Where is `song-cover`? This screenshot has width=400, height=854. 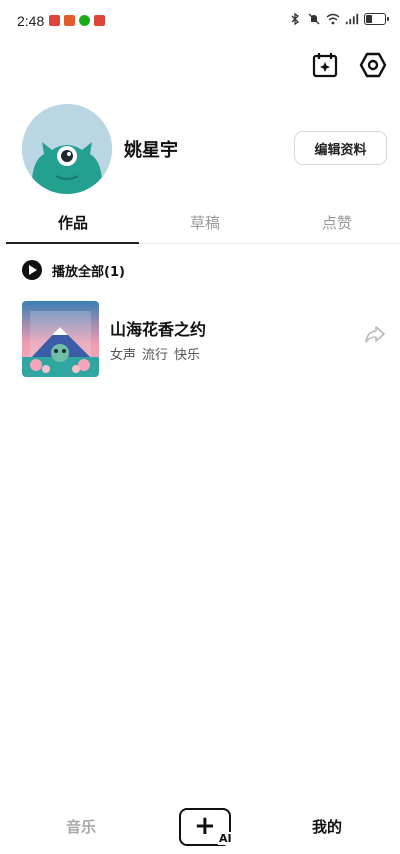
song-cover is located at coordinates (60, 339).